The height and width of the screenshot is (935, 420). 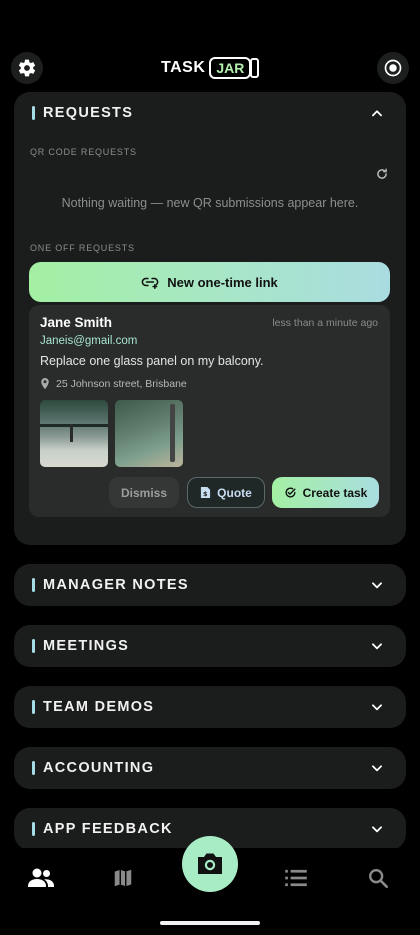 What do you see at coordinates (230, 68) in the screenshot?
I see `logo-jar: JAR` at bounding box center [230, 68].